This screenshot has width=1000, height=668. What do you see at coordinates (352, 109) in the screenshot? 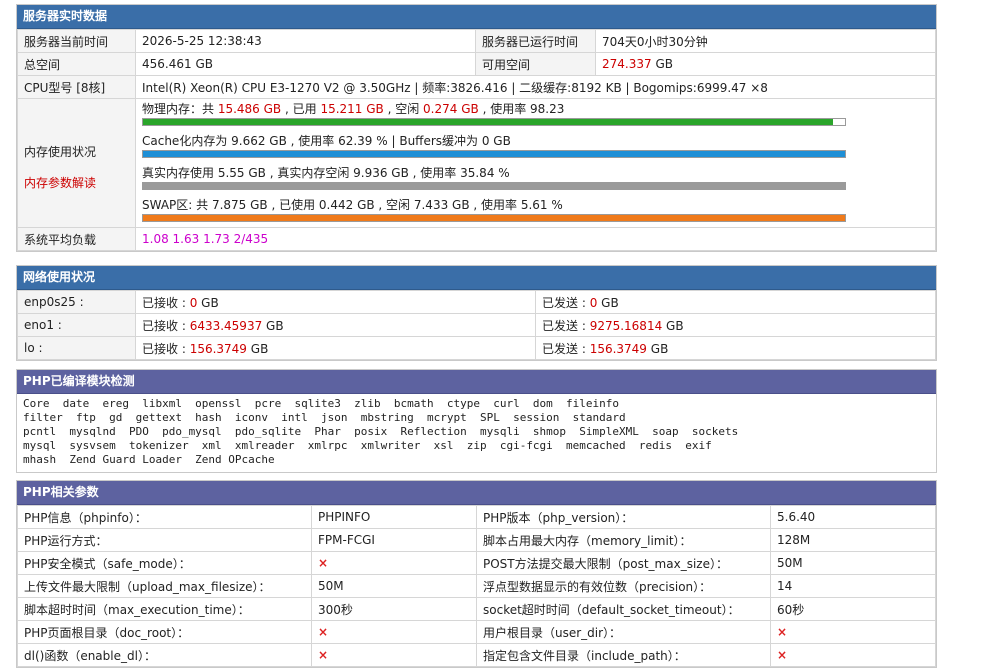
I see `physical-memory-used: 15.211 GB` at bounding box center [352, 109].